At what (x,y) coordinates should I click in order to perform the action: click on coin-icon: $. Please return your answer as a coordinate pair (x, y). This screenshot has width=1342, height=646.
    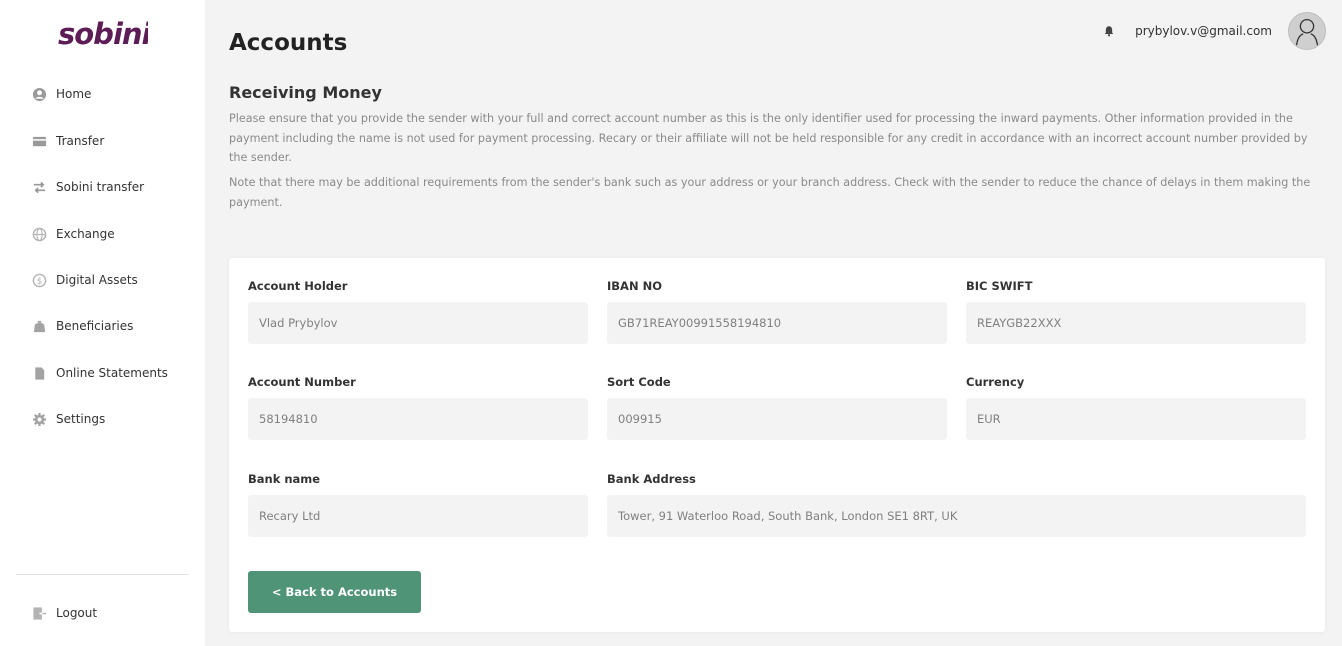
    Looking at the image, I should click on (39, 280).